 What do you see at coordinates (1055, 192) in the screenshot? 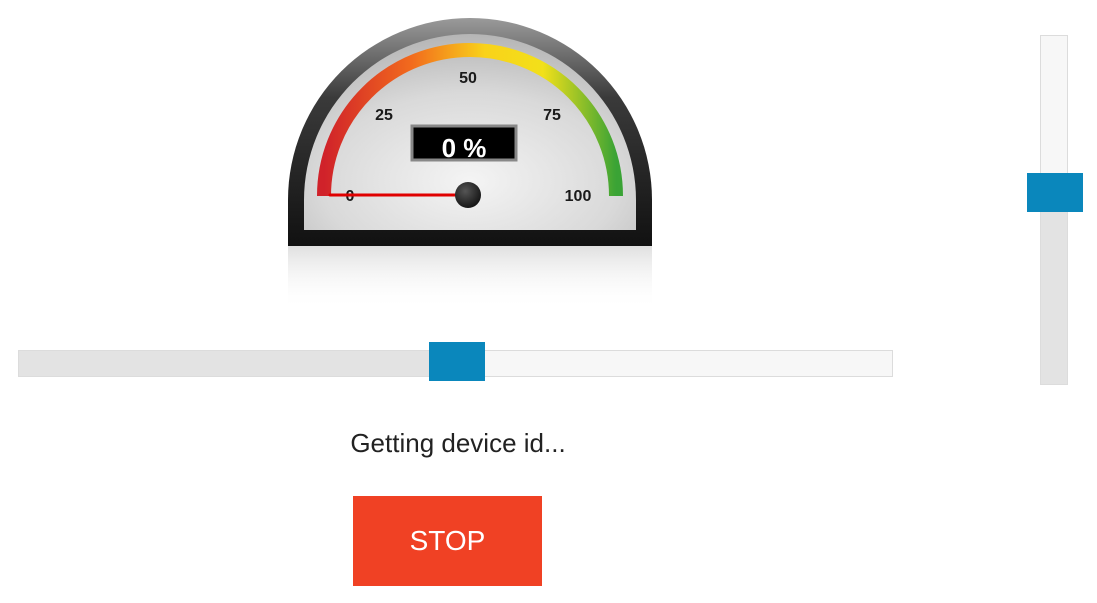
I see `vertical-slider-thumb` at bounding box center [1055, 192].